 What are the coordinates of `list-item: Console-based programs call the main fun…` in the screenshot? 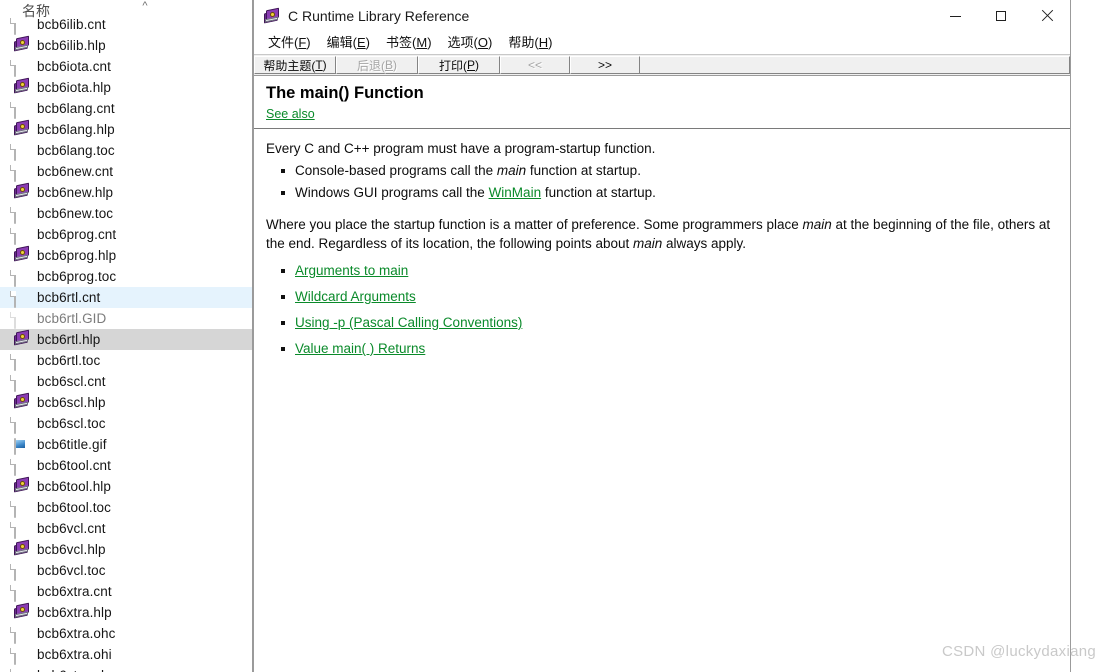 It's located at (669, 171).